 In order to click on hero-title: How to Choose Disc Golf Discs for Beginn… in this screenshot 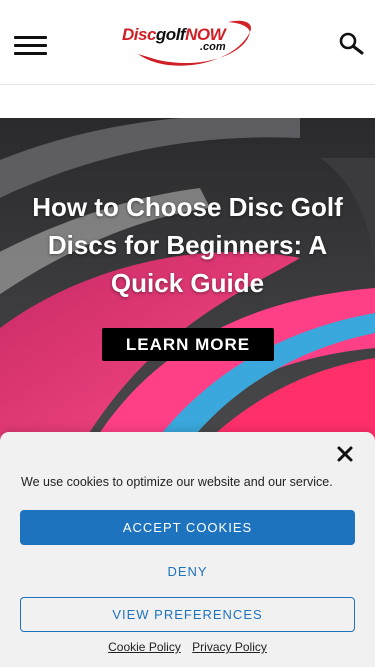, I will do `click(187, 245)`.